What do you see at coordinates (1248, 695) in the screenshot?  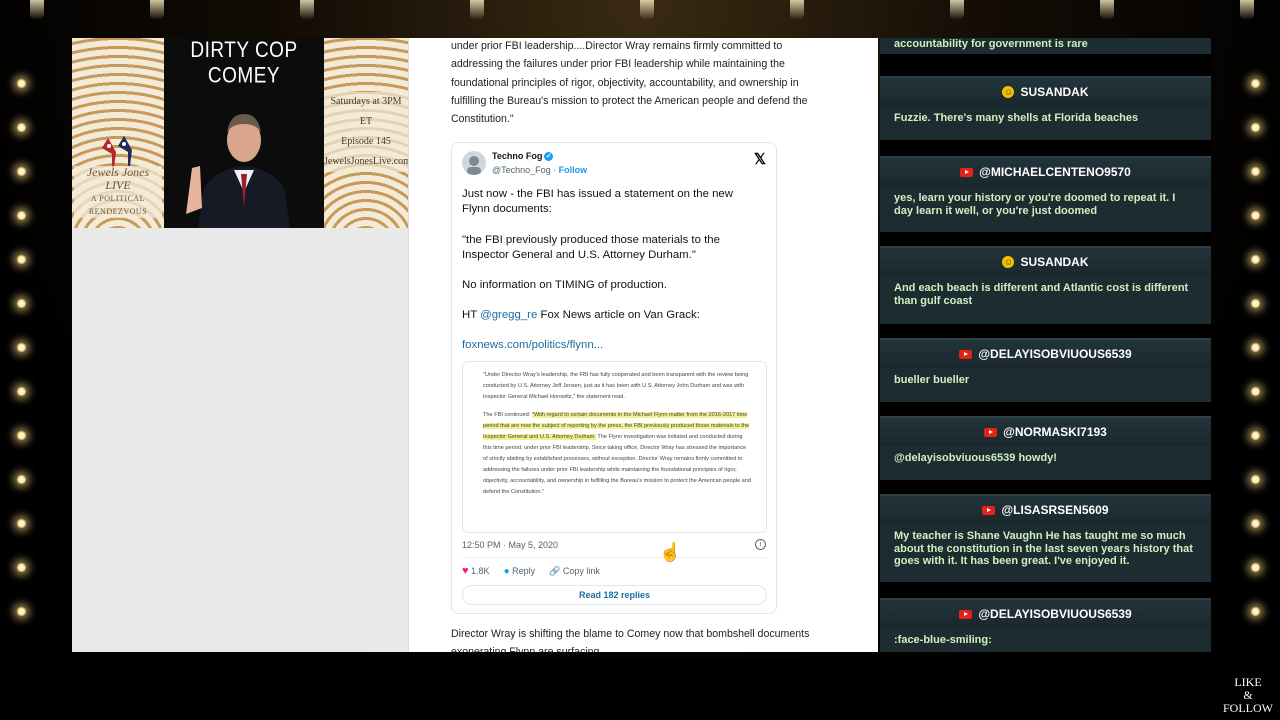 I see `like-follow-overlay: LIKE & FOLLOW` at bounding box center [1248, 695].